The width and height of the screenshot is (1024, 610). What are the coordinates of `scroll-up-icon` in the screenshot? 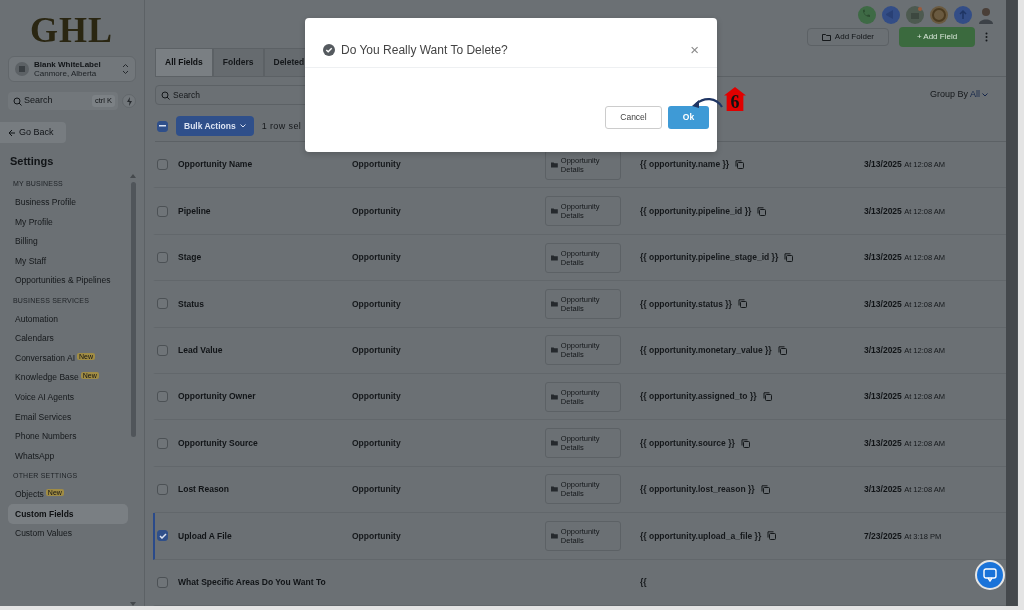 It's located at (133, 175).